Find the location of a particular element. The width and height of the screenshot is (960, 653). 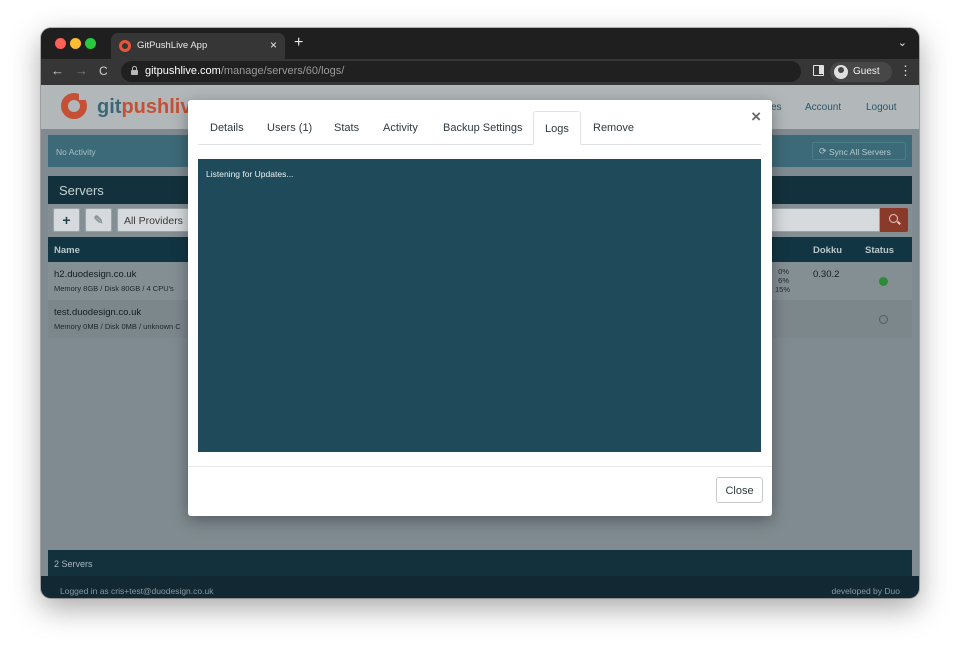

tab-details: Details is located at coordinates (227, 128).